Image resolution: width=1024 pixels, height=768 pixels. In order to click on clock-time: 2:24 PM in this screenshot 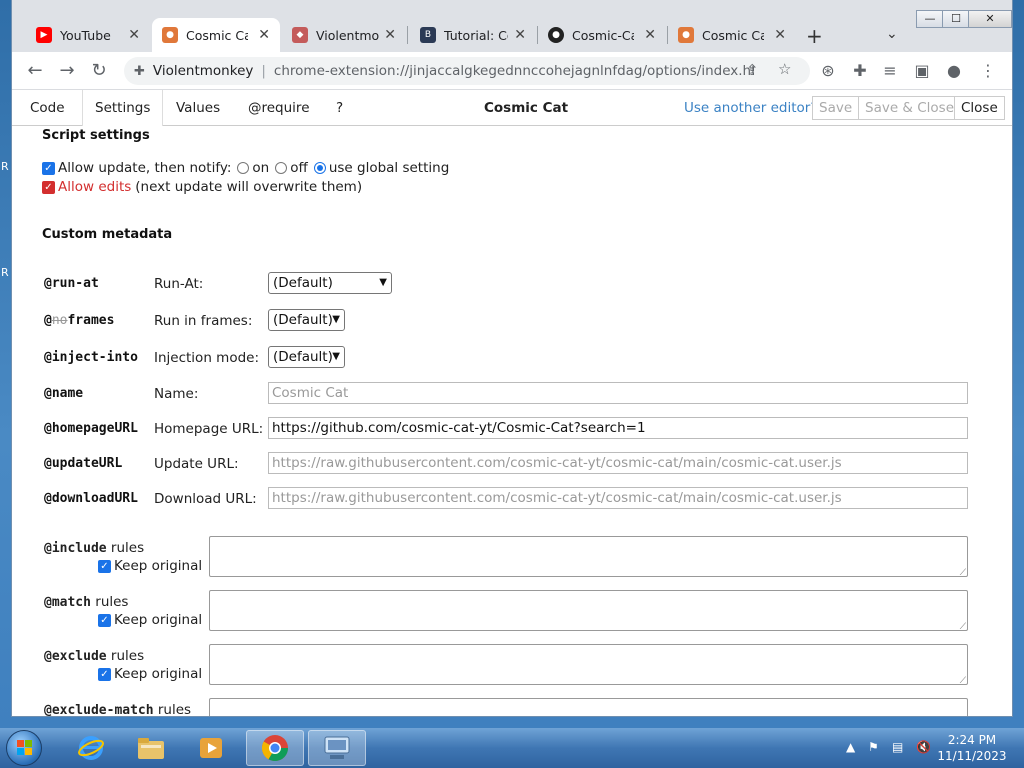, I will do `click(972, 740)`.